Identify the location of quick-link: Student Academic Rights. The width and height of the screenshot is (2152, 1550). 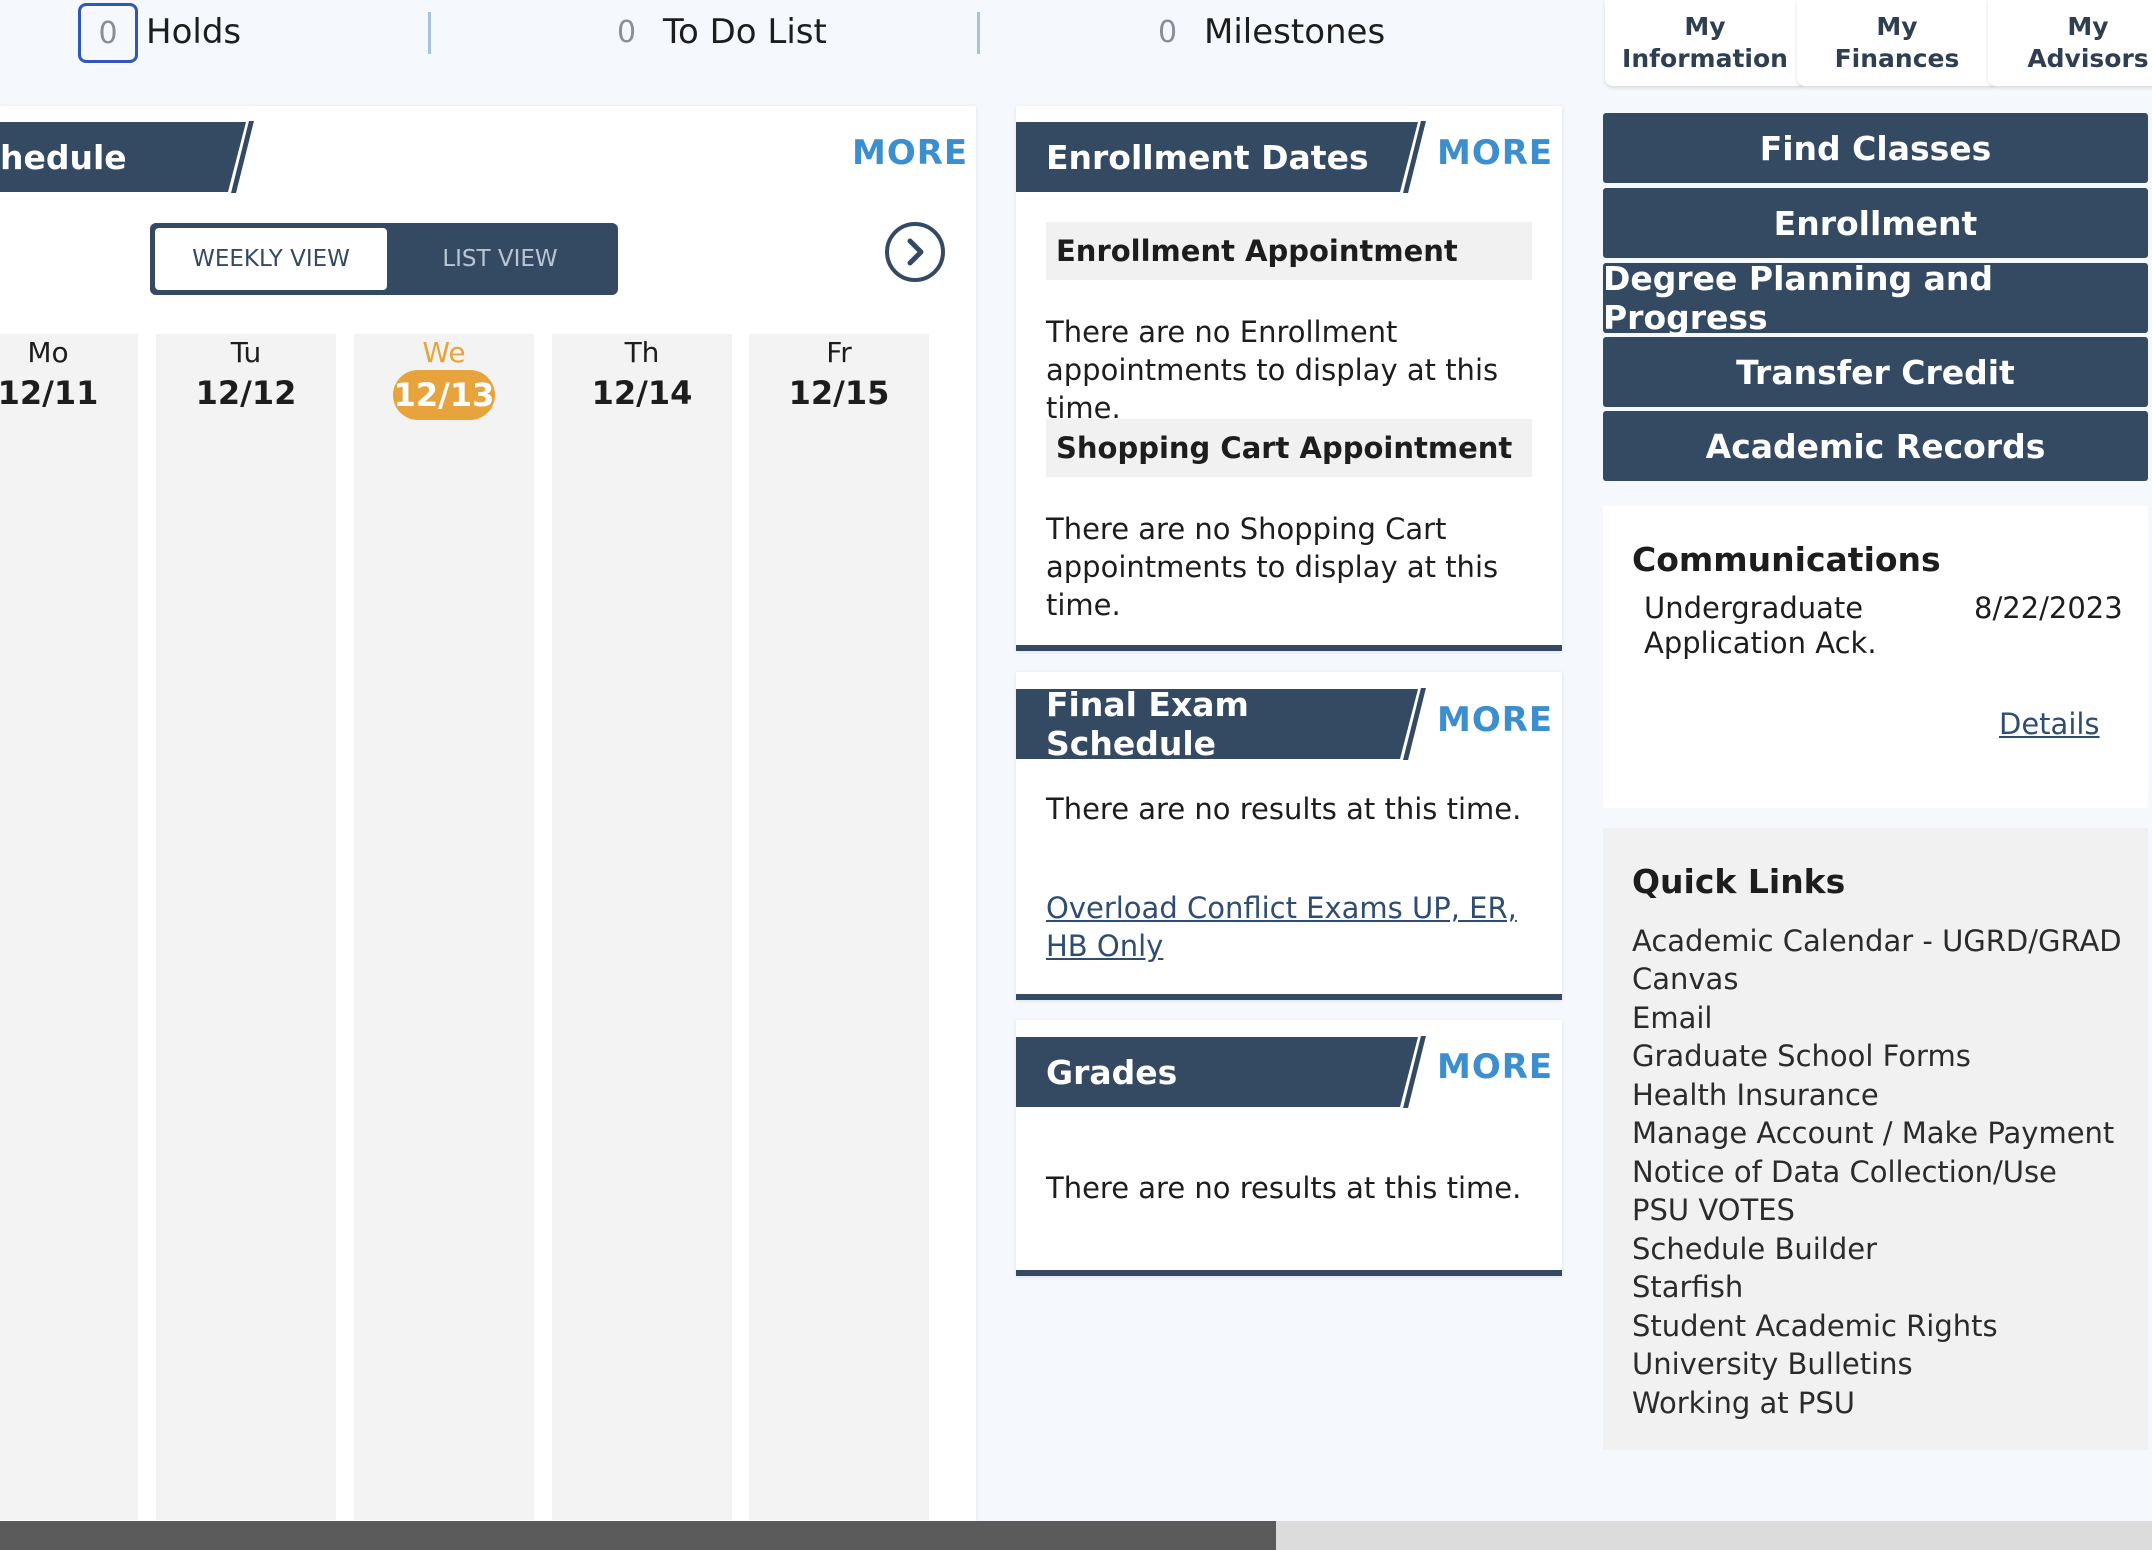
(1815, 1326).